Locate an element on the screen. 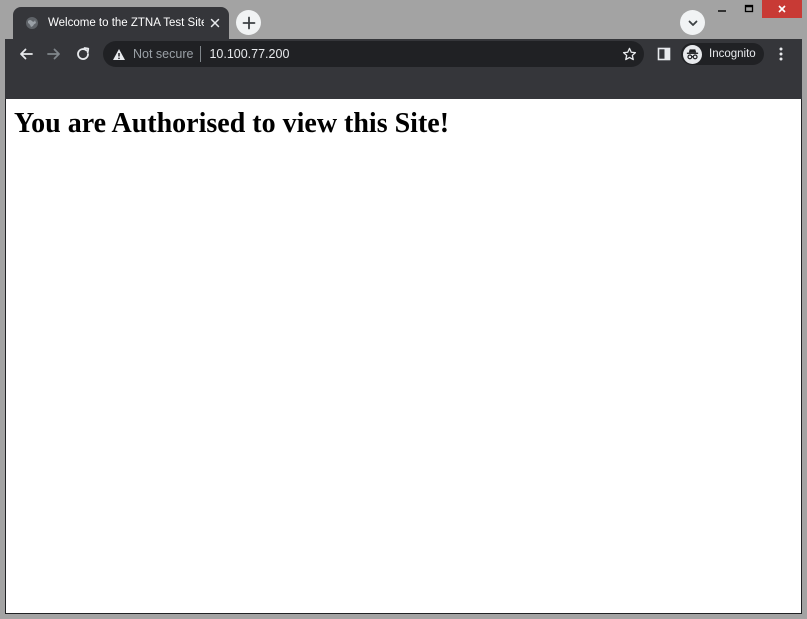  minimize-button is located at coordinates (721, 9).